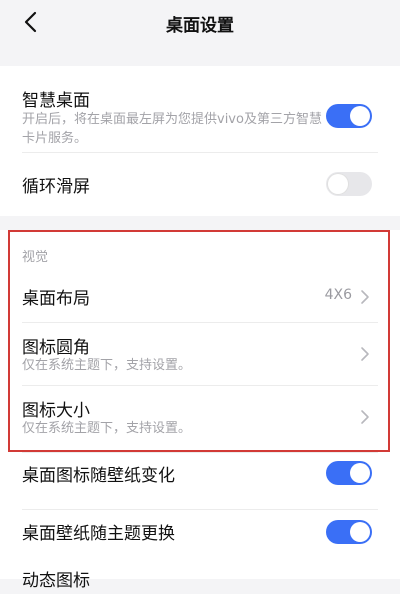  I want to click on wallpaper-follow-theme-toggle, so click(349, 532).